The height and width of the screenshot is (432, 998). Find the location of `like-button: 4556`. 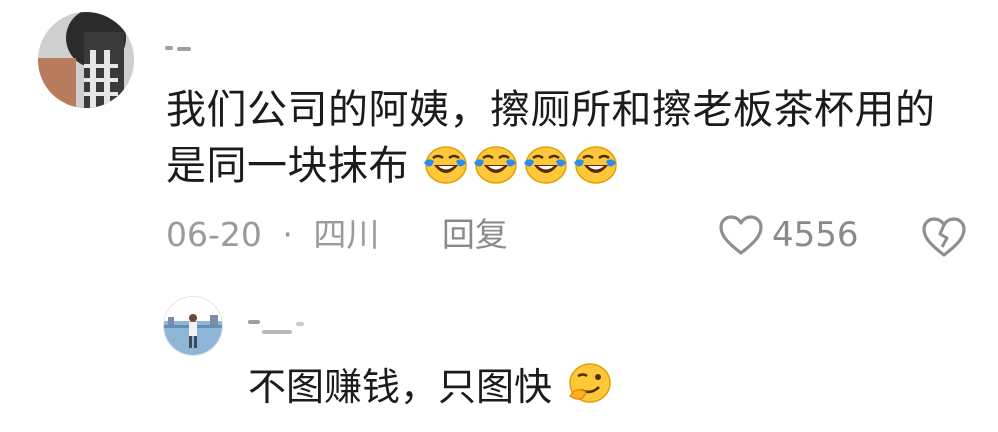

like-button: 4556 is located at coordinates (788, 235).